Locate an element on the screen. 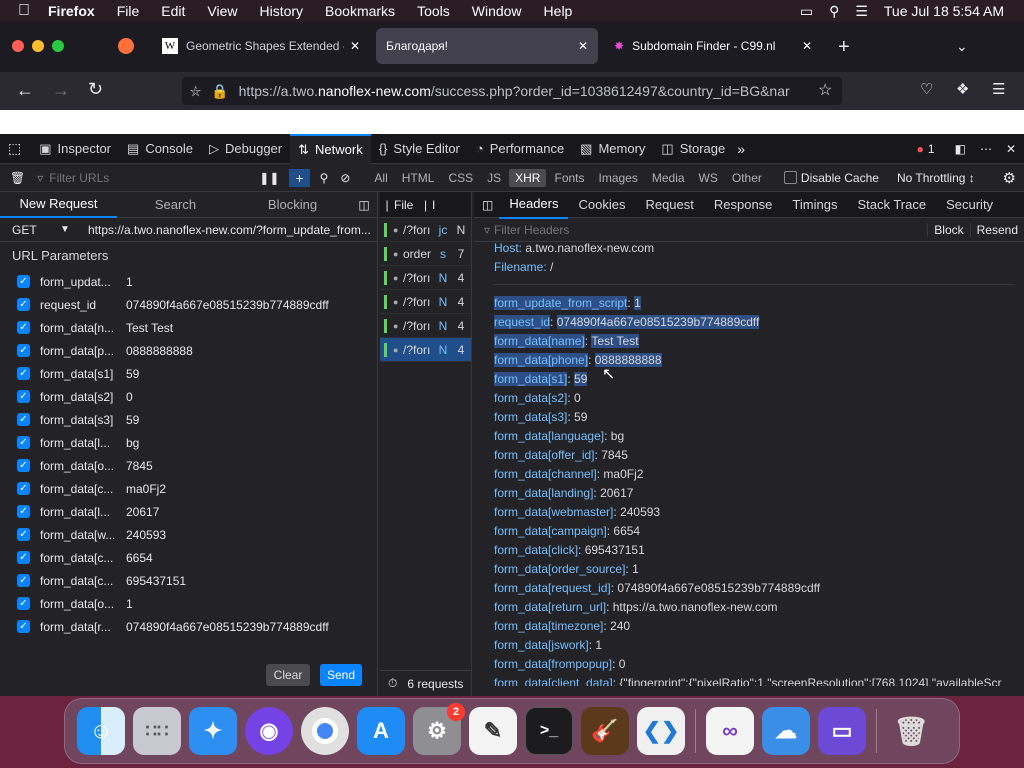 This screenshot has height=768, width=1024. param-name: form_data[s1] is located at coordinates (83, 374).